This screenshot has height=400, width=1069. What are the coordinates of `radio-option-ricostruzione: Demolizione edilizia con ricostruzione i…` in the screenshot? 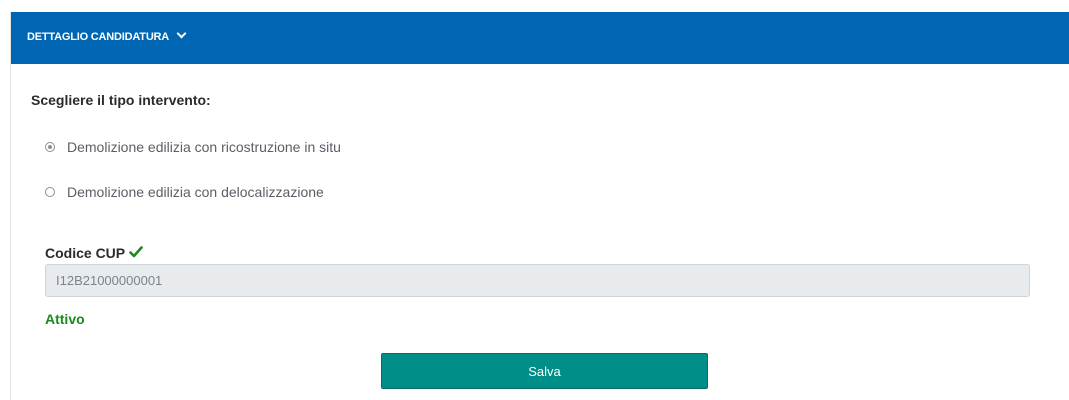 It's located at (193, 147).